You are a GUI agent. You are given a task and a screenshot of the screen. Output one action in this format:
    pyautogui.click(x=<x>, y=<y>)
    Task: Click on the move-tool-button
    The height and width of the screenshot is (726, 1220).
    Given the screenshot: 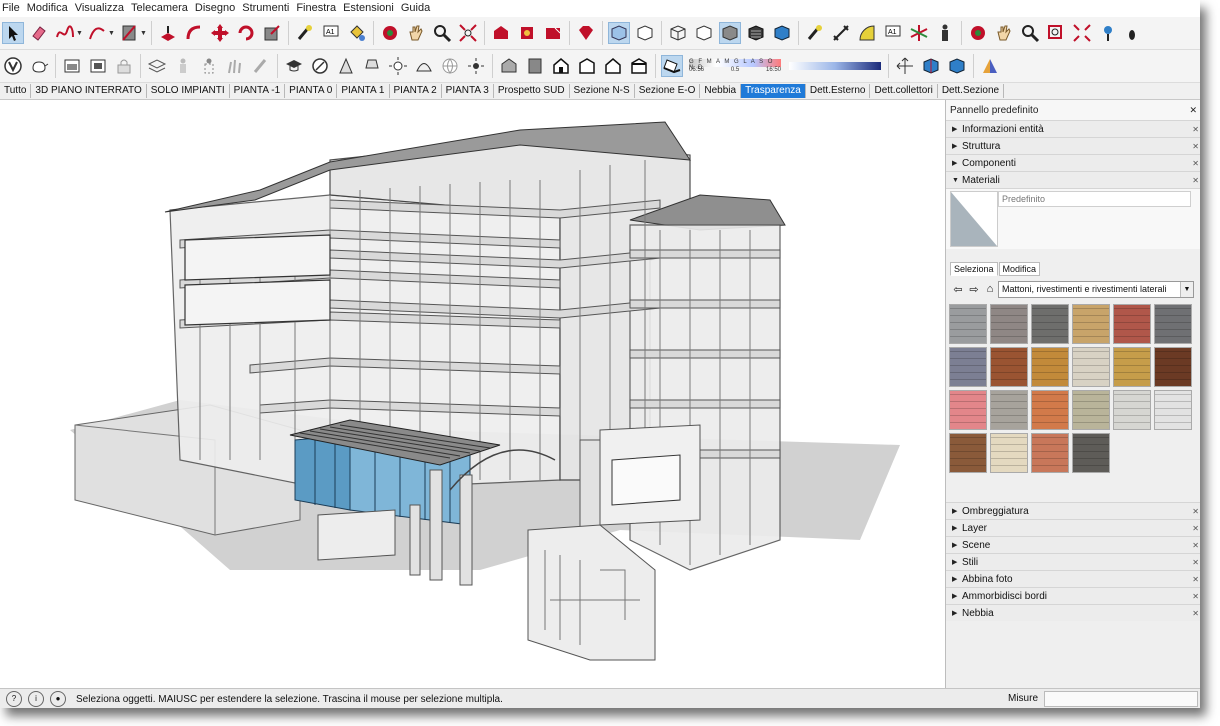 What is the action you would take?
    pyautogui.click(x=220, y=33)
    